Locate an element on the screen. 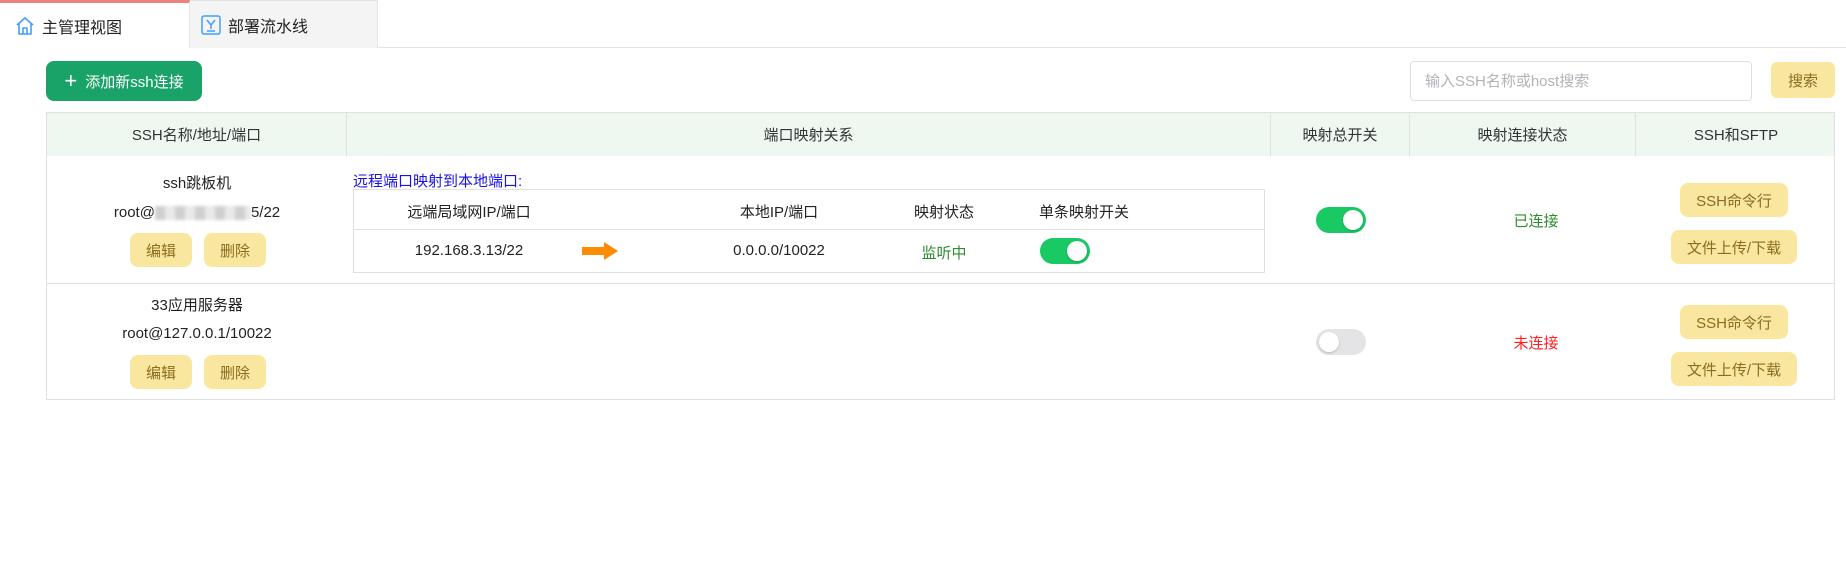  tab-main-view-label: 主管理视图 is located at coordinates (82, 28).